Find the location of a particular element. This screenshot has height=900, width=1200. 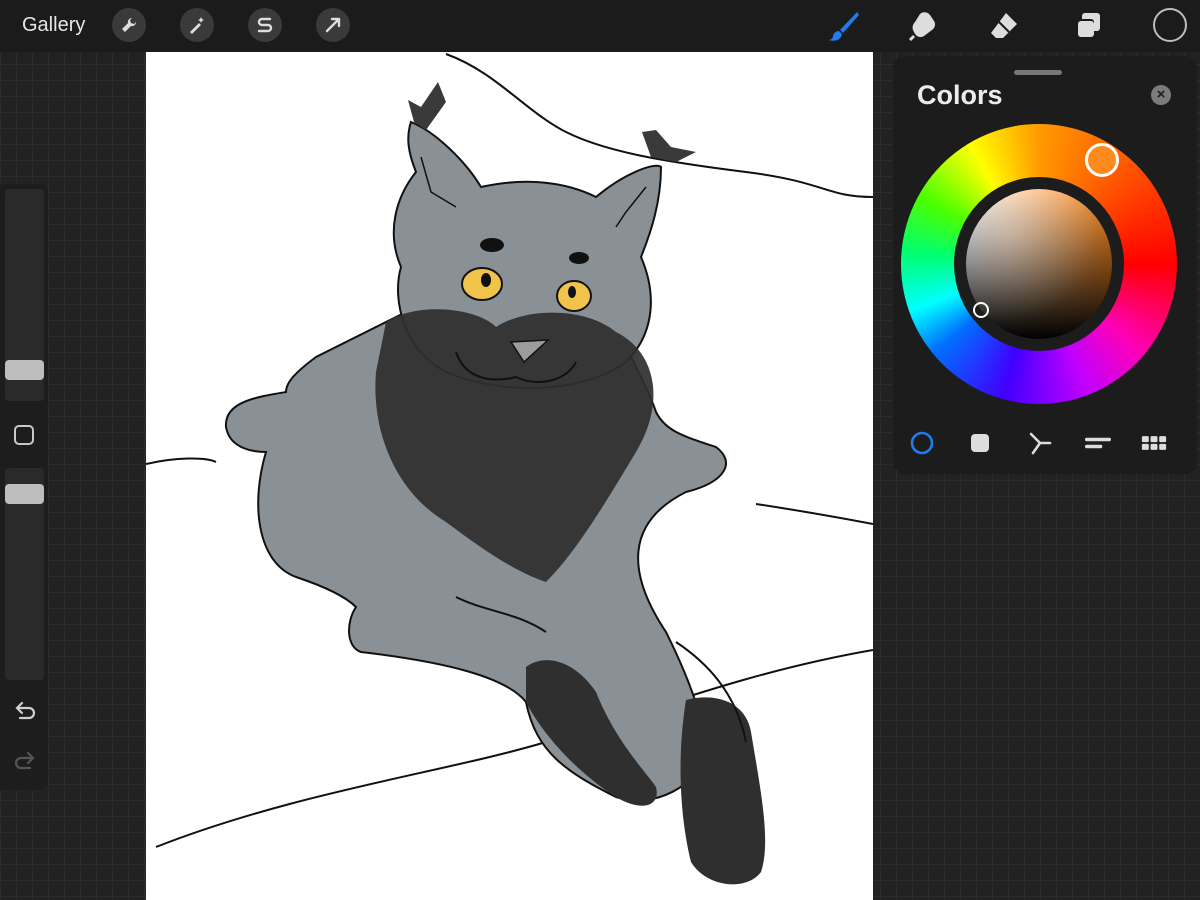

opacity-thumb is located at coordinates (24, 494).